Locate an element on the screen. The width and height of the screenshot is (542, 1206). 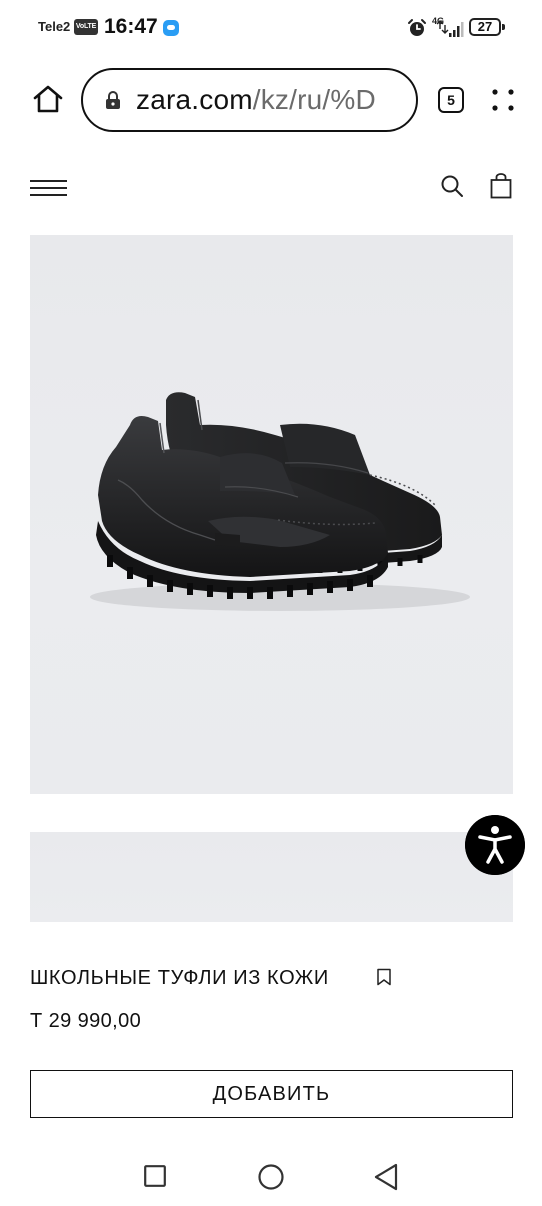
home-icon is located at coordinates (48, 99).